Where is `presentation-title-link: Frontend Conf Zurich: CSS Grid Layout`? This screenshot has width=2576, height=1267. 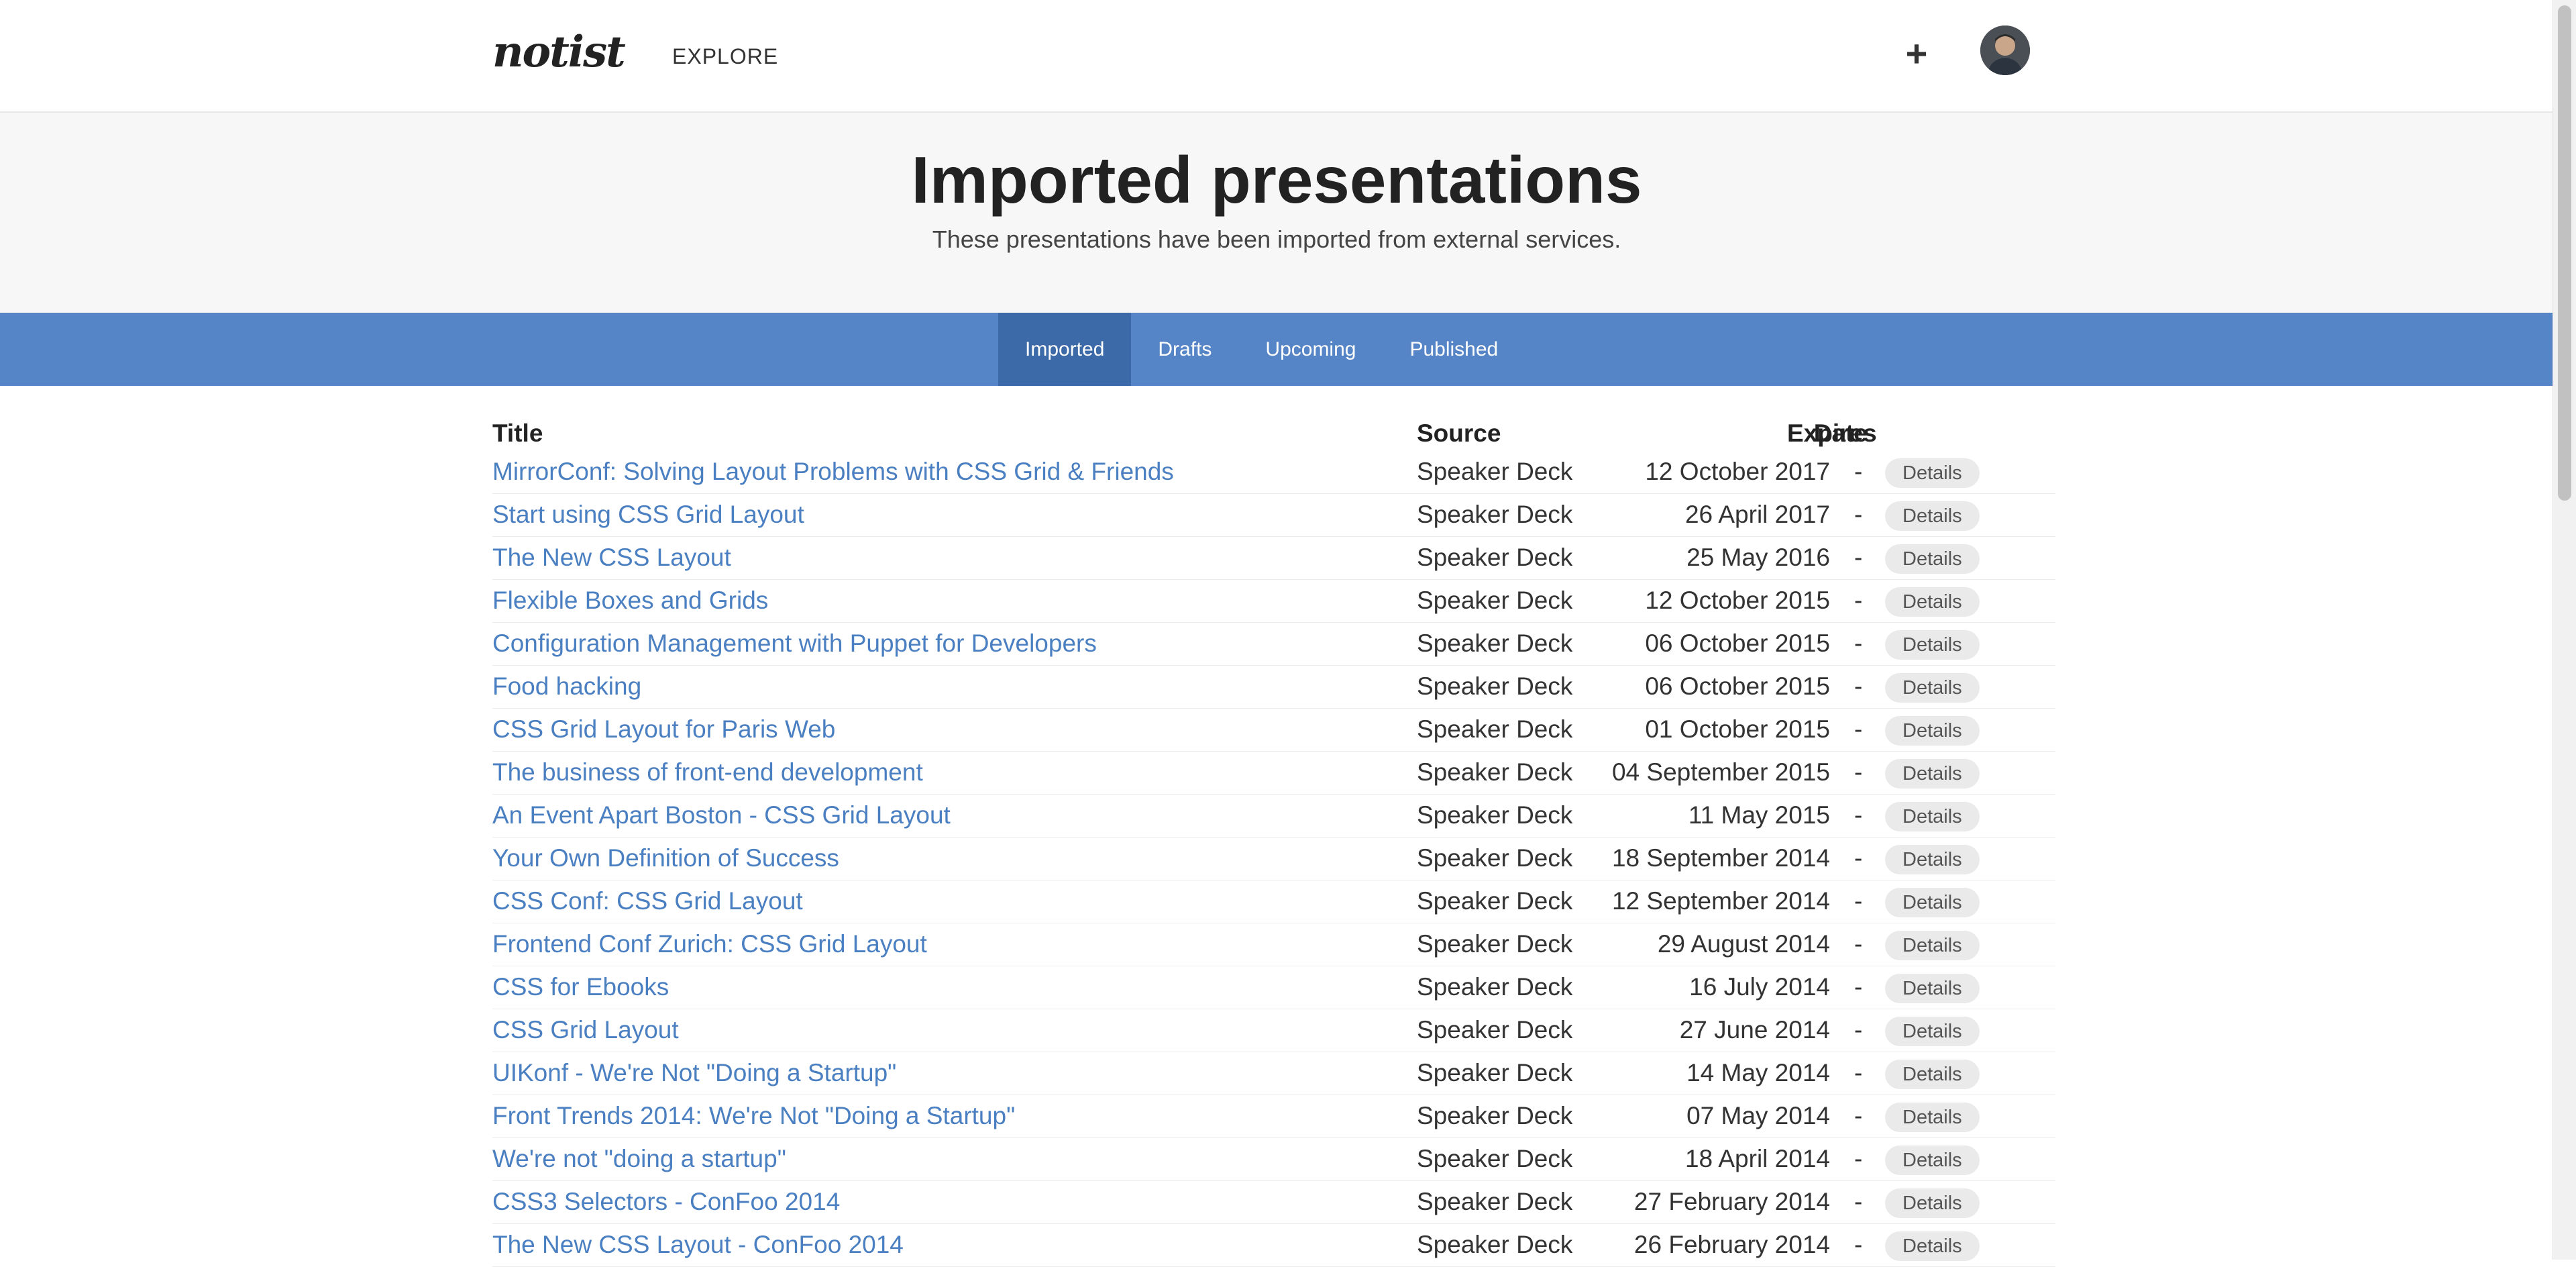 presentation-title-link: Frontend Conf Zurich: CSS Grid Layout is located at coordinates (709, 944).